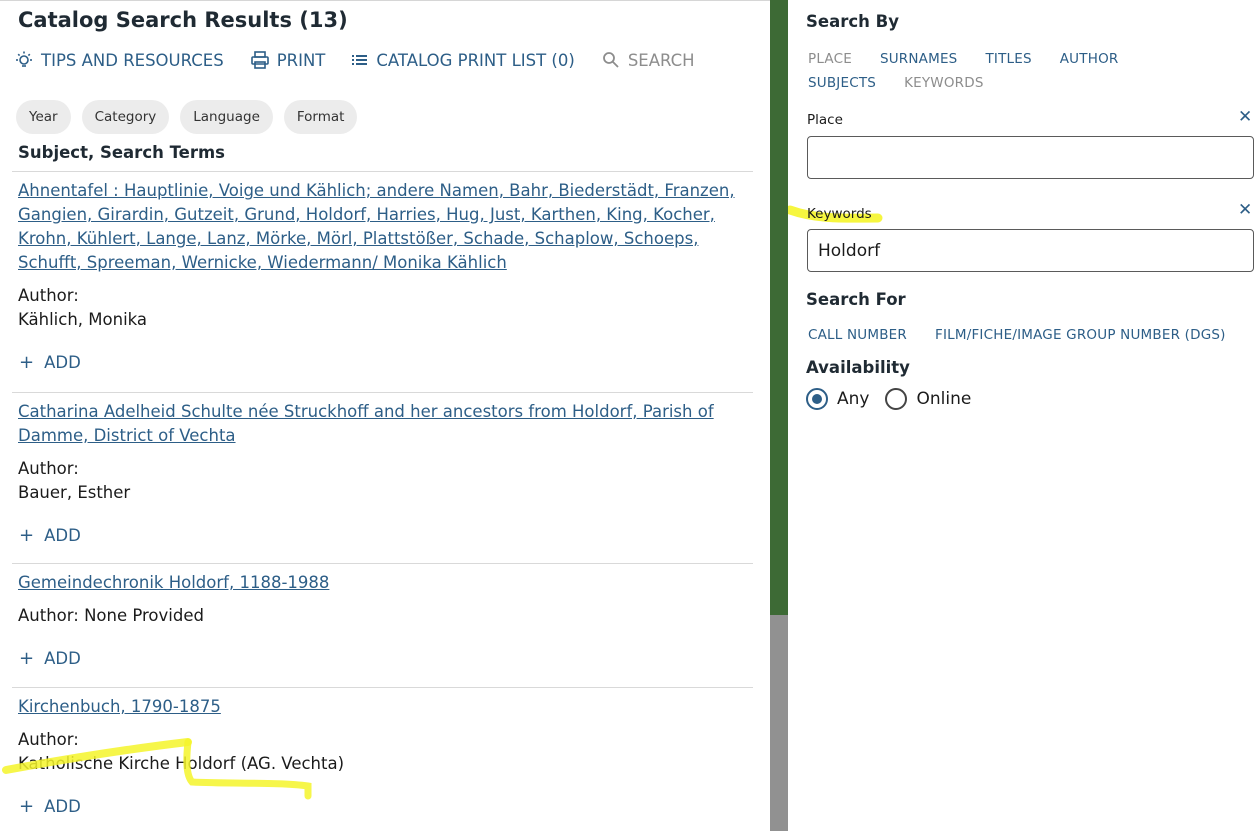  I want to click on keywords-field-label: Keywords, so click(839, 214).